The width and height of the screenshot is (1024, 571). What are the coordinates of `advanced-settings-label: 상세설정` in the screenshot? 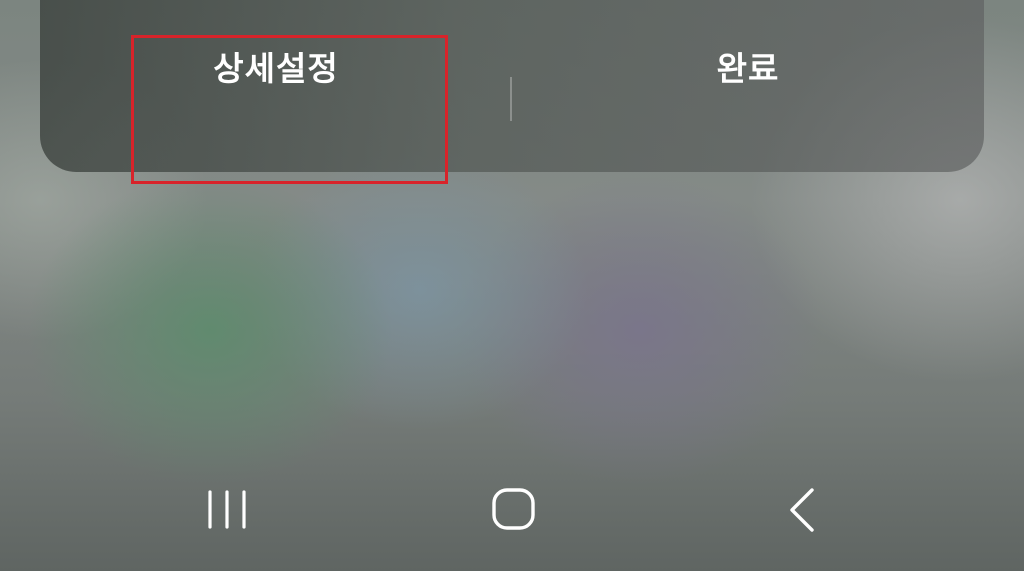 It's located at (276, 68).